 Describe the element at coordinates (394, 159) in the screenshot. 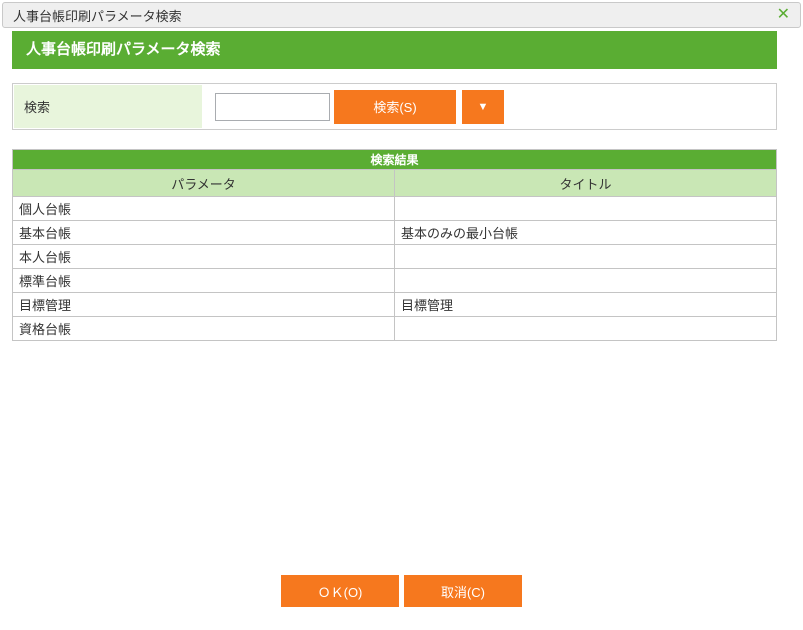

I see `results-title: 検索結果` at that location.